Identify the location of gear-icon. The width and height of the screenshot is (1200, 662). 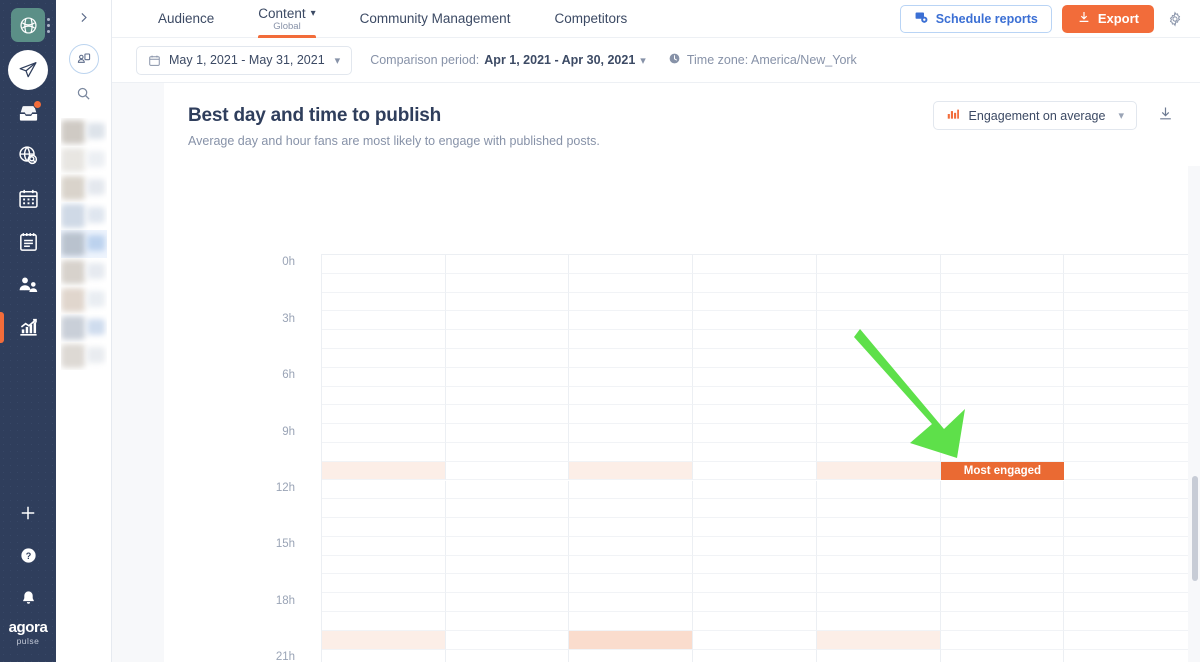
(1175, 18).